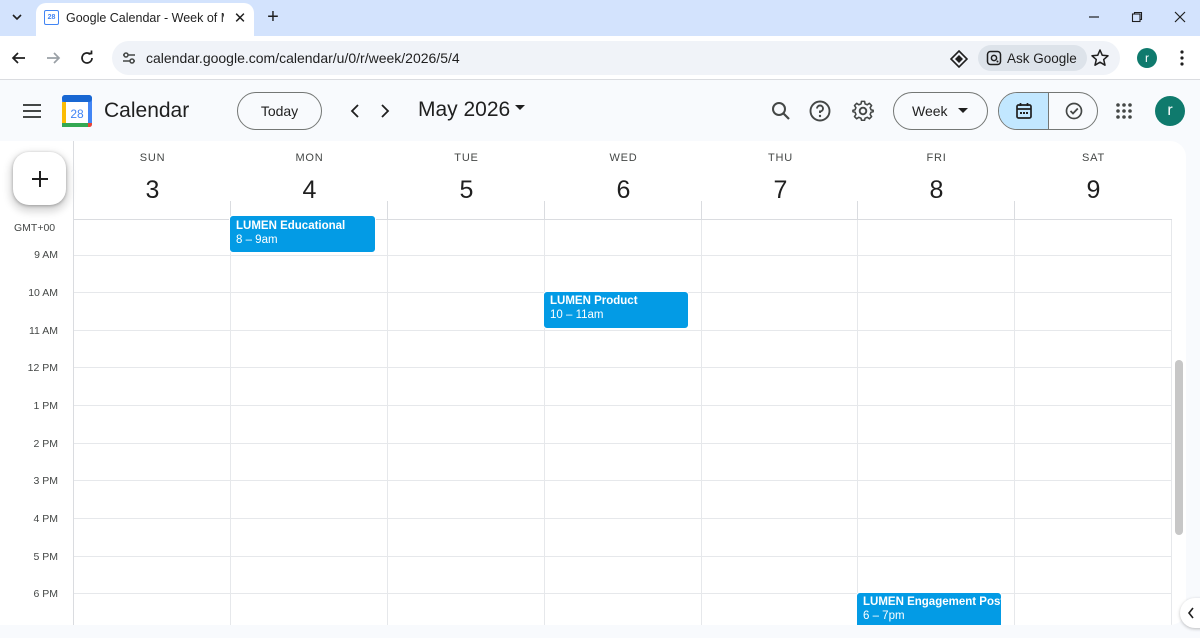  I want to click on event-time: 6 – 7pm, so click(884, 616).